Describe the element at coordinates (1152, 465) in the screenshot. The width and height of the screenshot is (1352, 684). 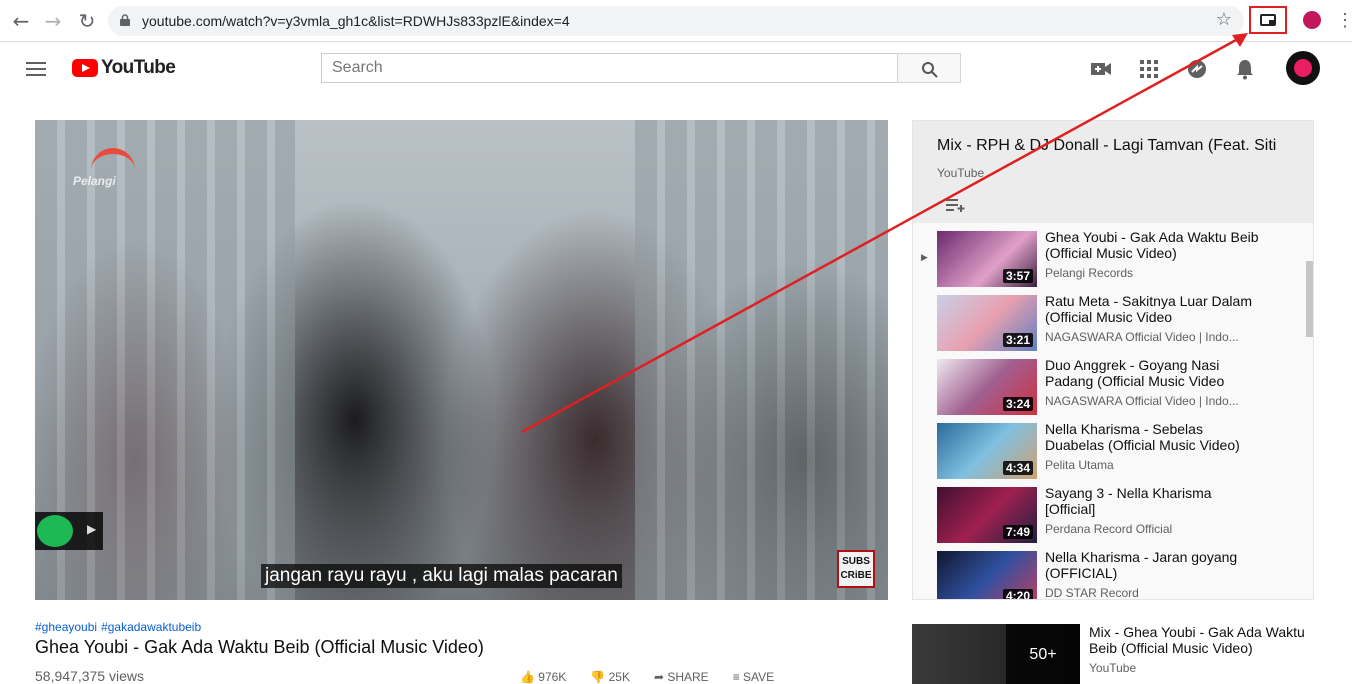
I see `item-channel: Pelita Utama` at that location.